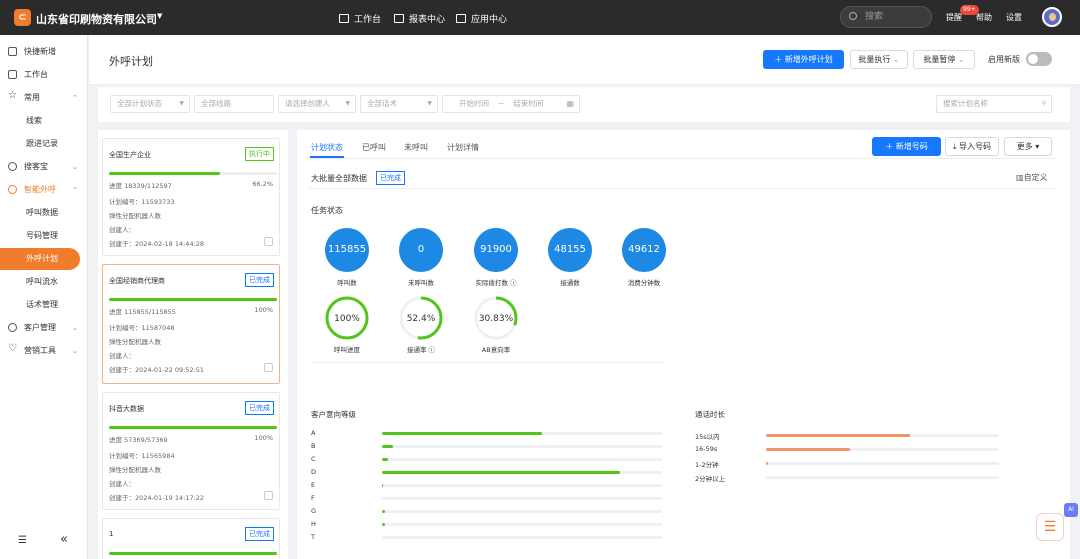 The image size is (1080, 559). What do you see at coordinates (44, 190) in the screenshot?
I see `sidebar-item-smart-call: 智能外呼 ⌃` at bounding box center [44, 190].